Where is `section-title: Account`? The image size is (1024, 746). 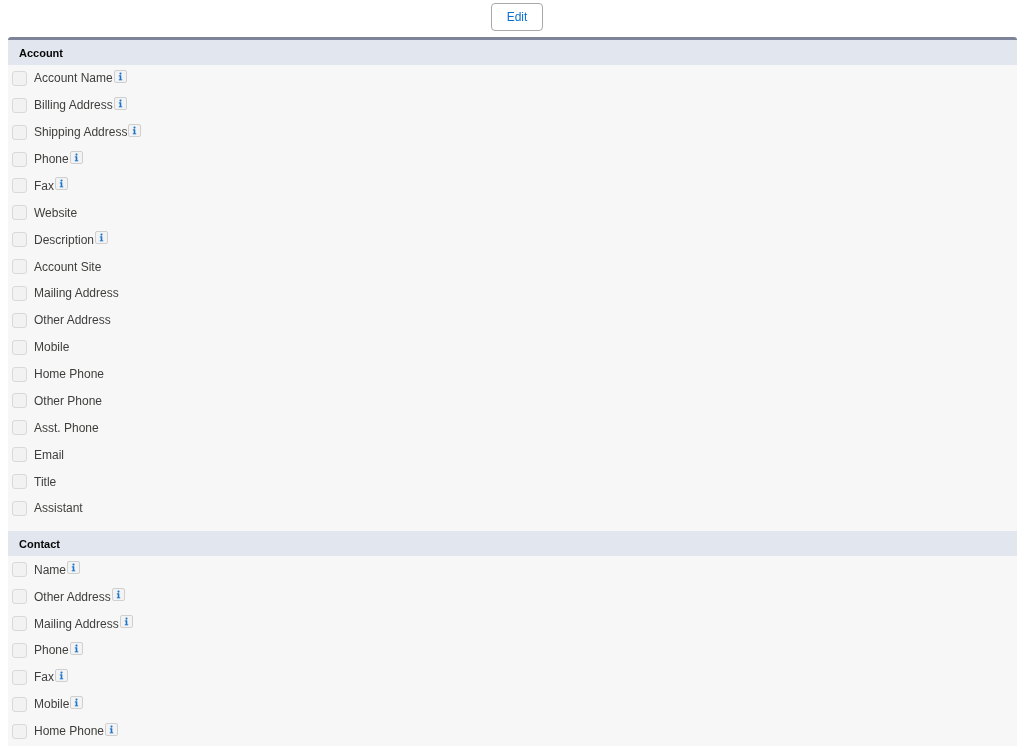
section-title: Account is located at coordinates (41, 52).